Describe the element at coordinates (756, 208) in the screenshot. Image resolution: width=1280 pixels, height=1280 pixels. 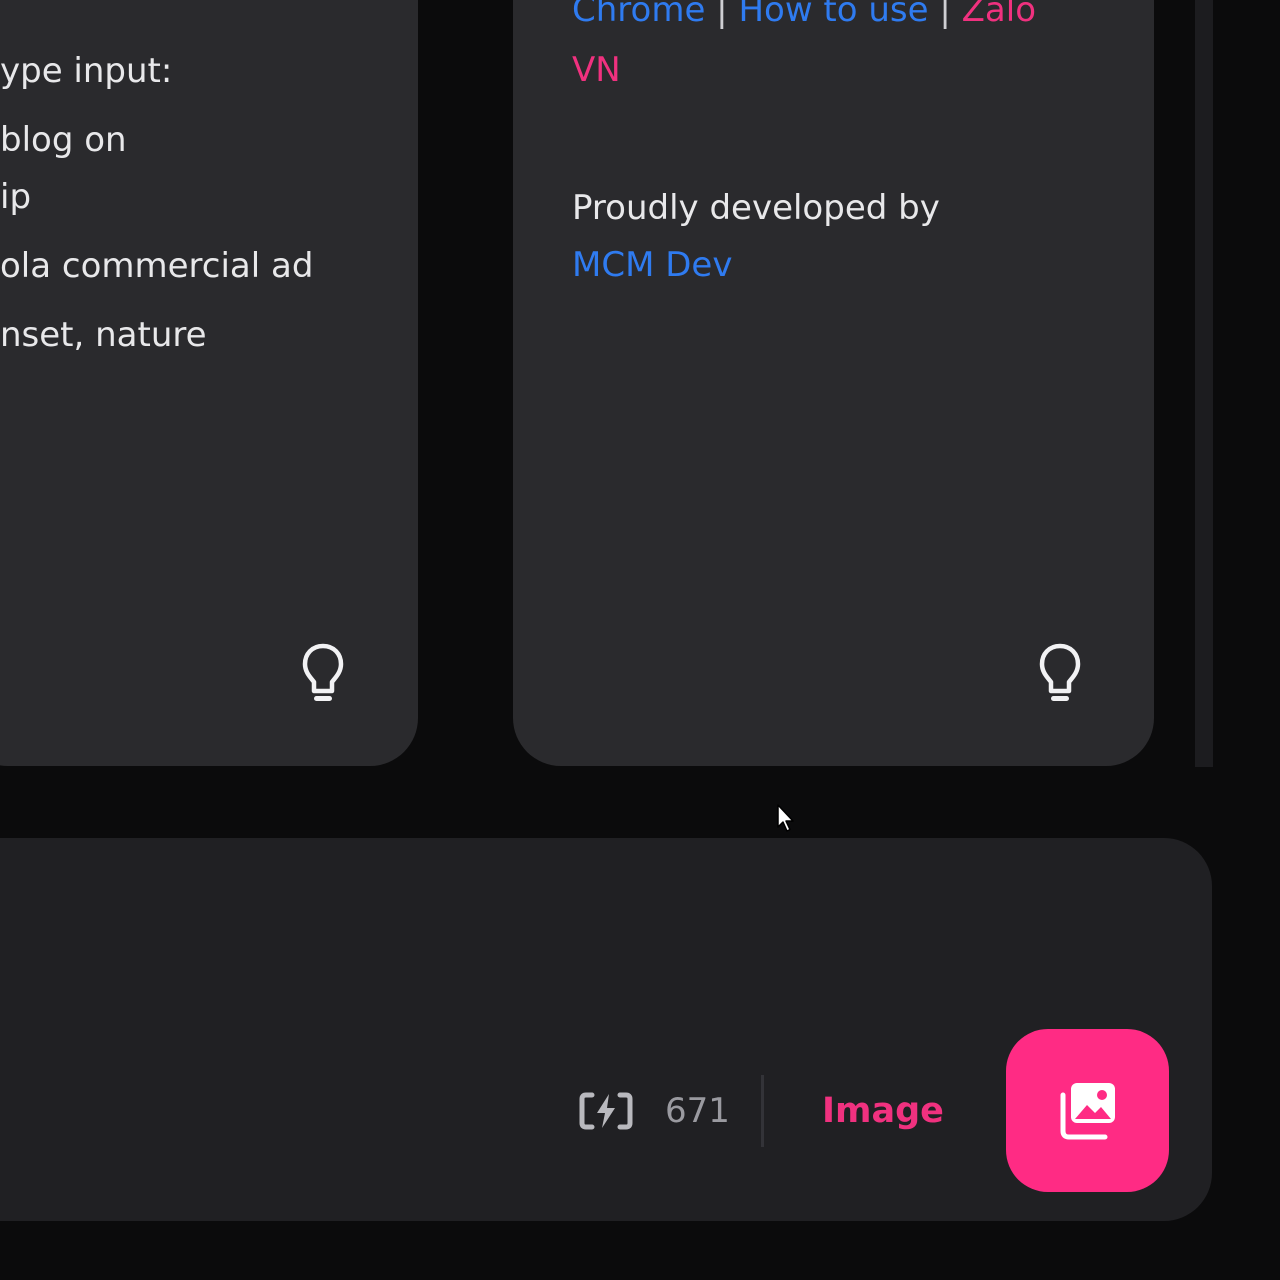
I see `credit-text: Proudly developed by` at that location.